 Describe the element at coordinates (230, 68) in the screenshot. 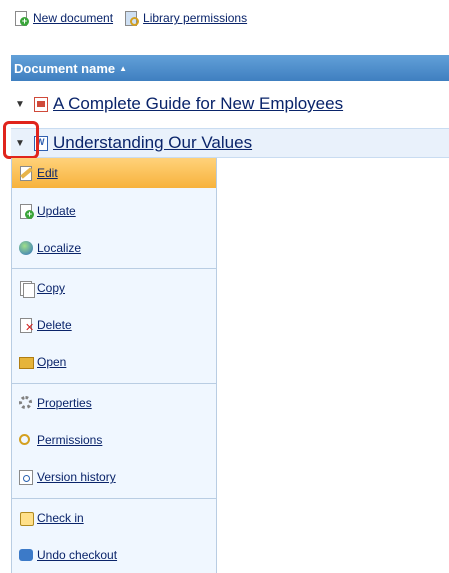

I see `column-header-document-name: Document name ▲` at that location.